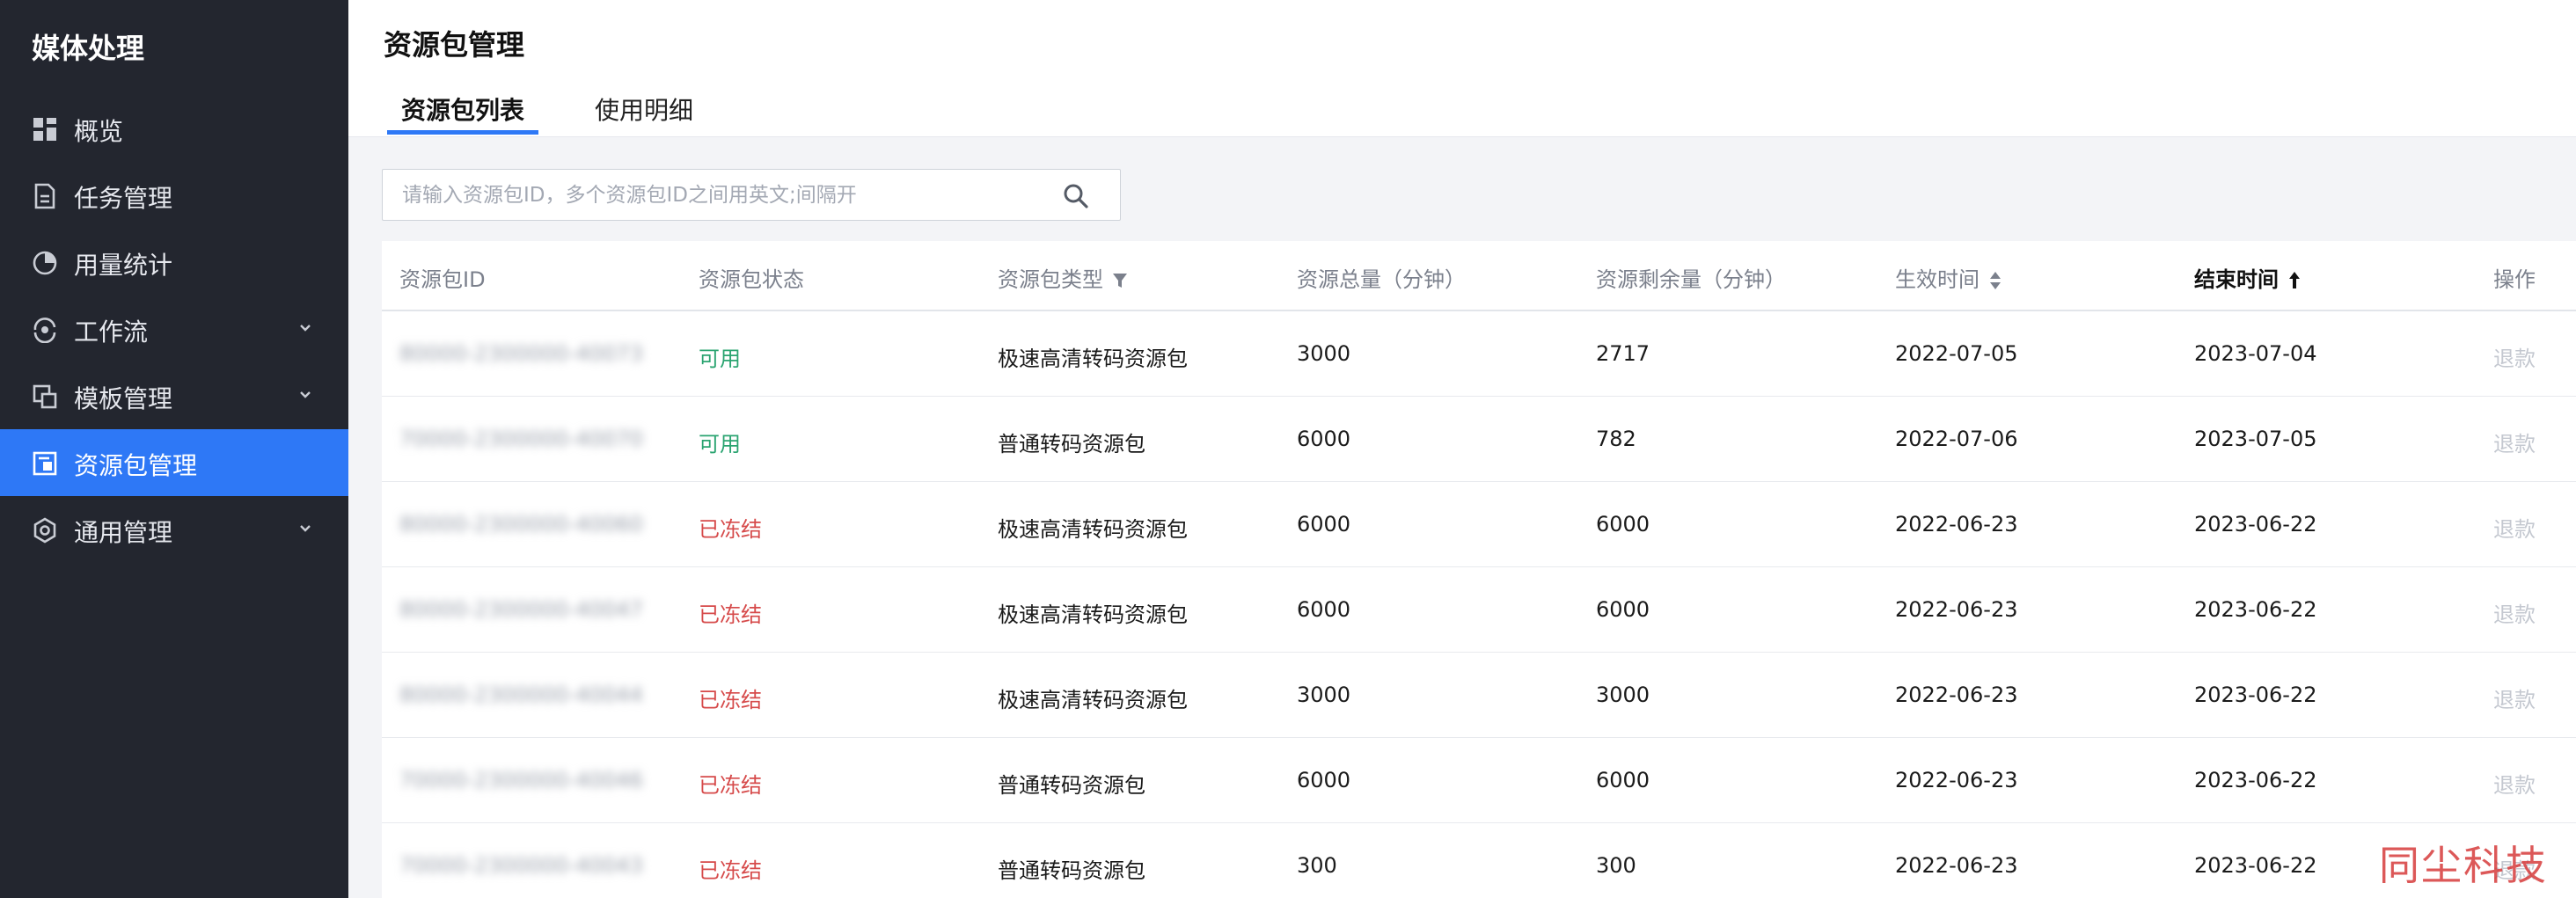 The width and height of the screenshot is (2576, 898). I want to click on column-header-status: 资源包状态, so click(751, 279).